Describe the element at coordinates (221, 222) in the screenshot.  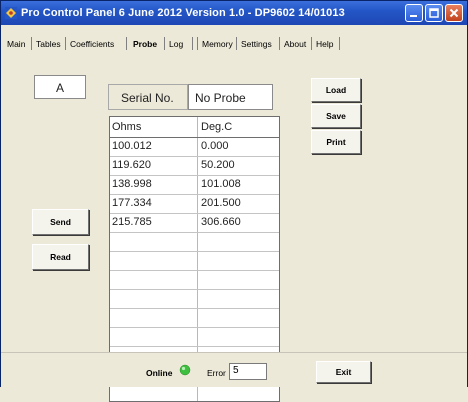
I see `table-cell-degc: 306.660` at that location.